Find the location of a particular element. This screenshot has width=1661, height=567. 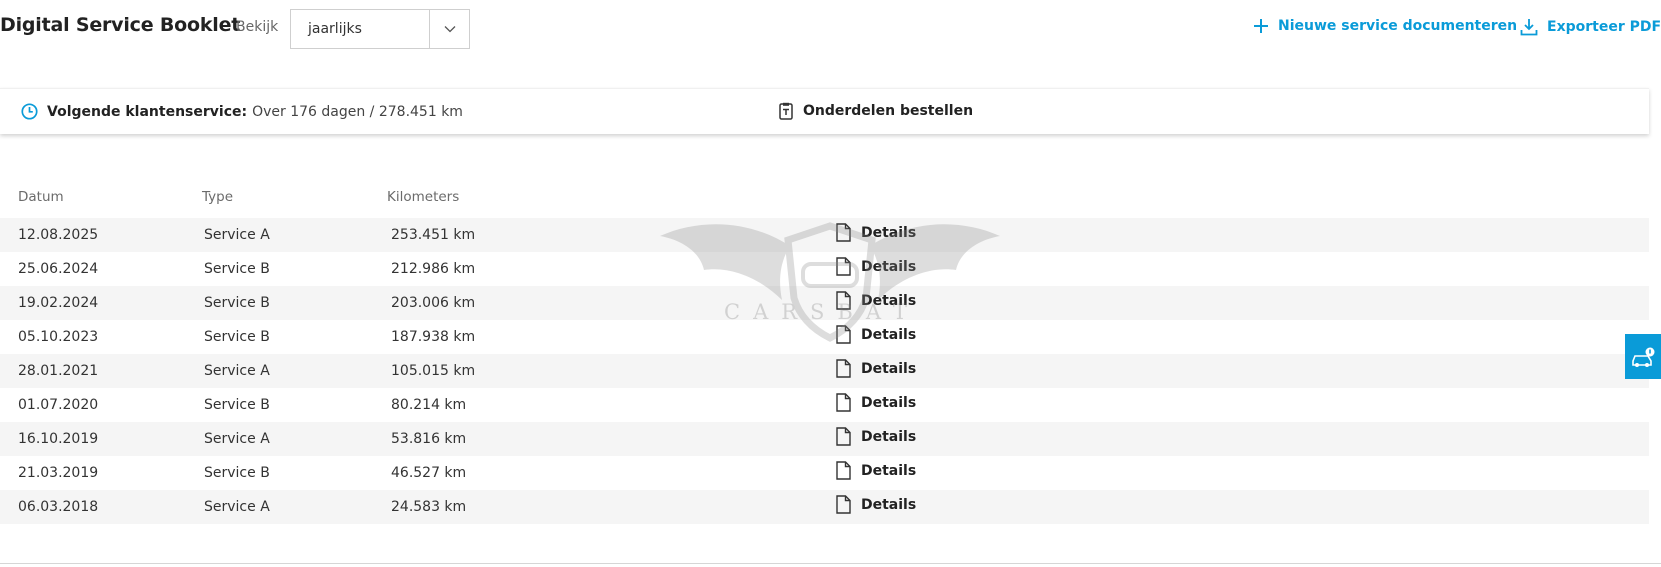

cell-date: 21.03.2019 is located at coordinates (58, 473).